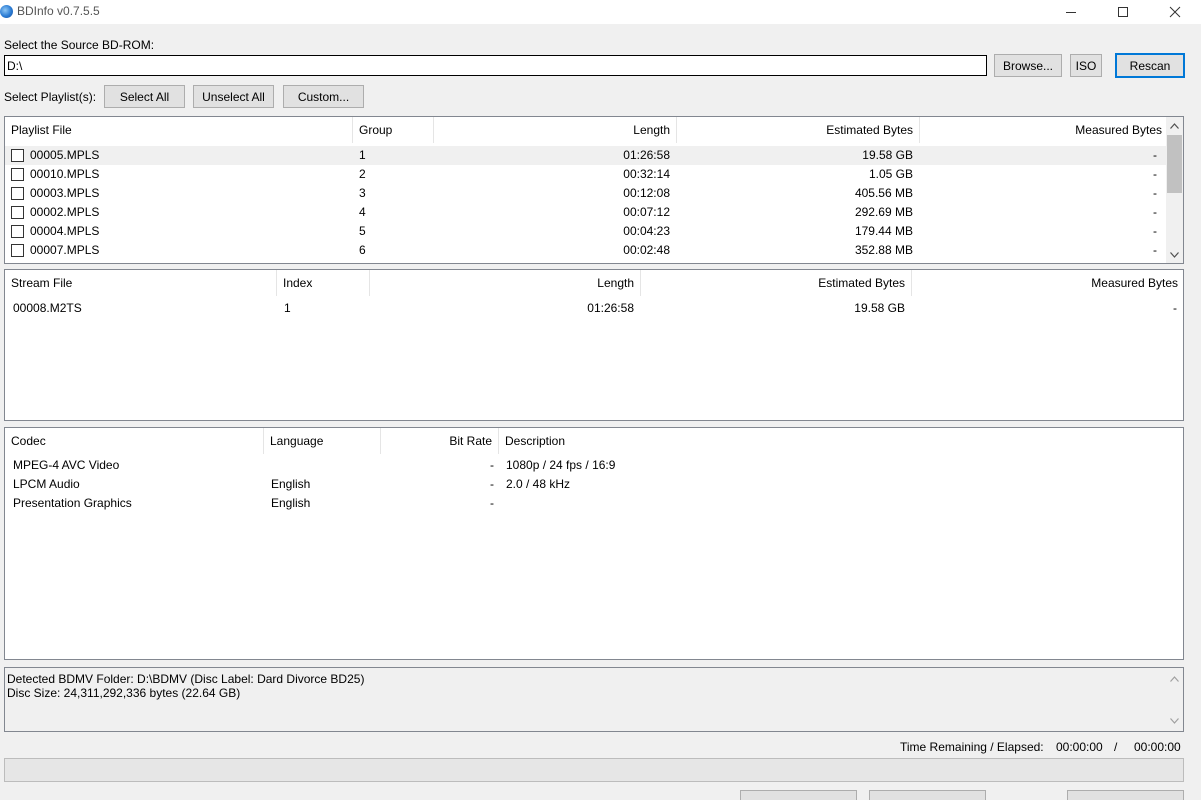 The width and height of the screenshot is (1201, 800). Describe the element at coordinates (883, 212) in the screenshot. I see `playlist-estimated-bytes: 292.69 MB` at that location.